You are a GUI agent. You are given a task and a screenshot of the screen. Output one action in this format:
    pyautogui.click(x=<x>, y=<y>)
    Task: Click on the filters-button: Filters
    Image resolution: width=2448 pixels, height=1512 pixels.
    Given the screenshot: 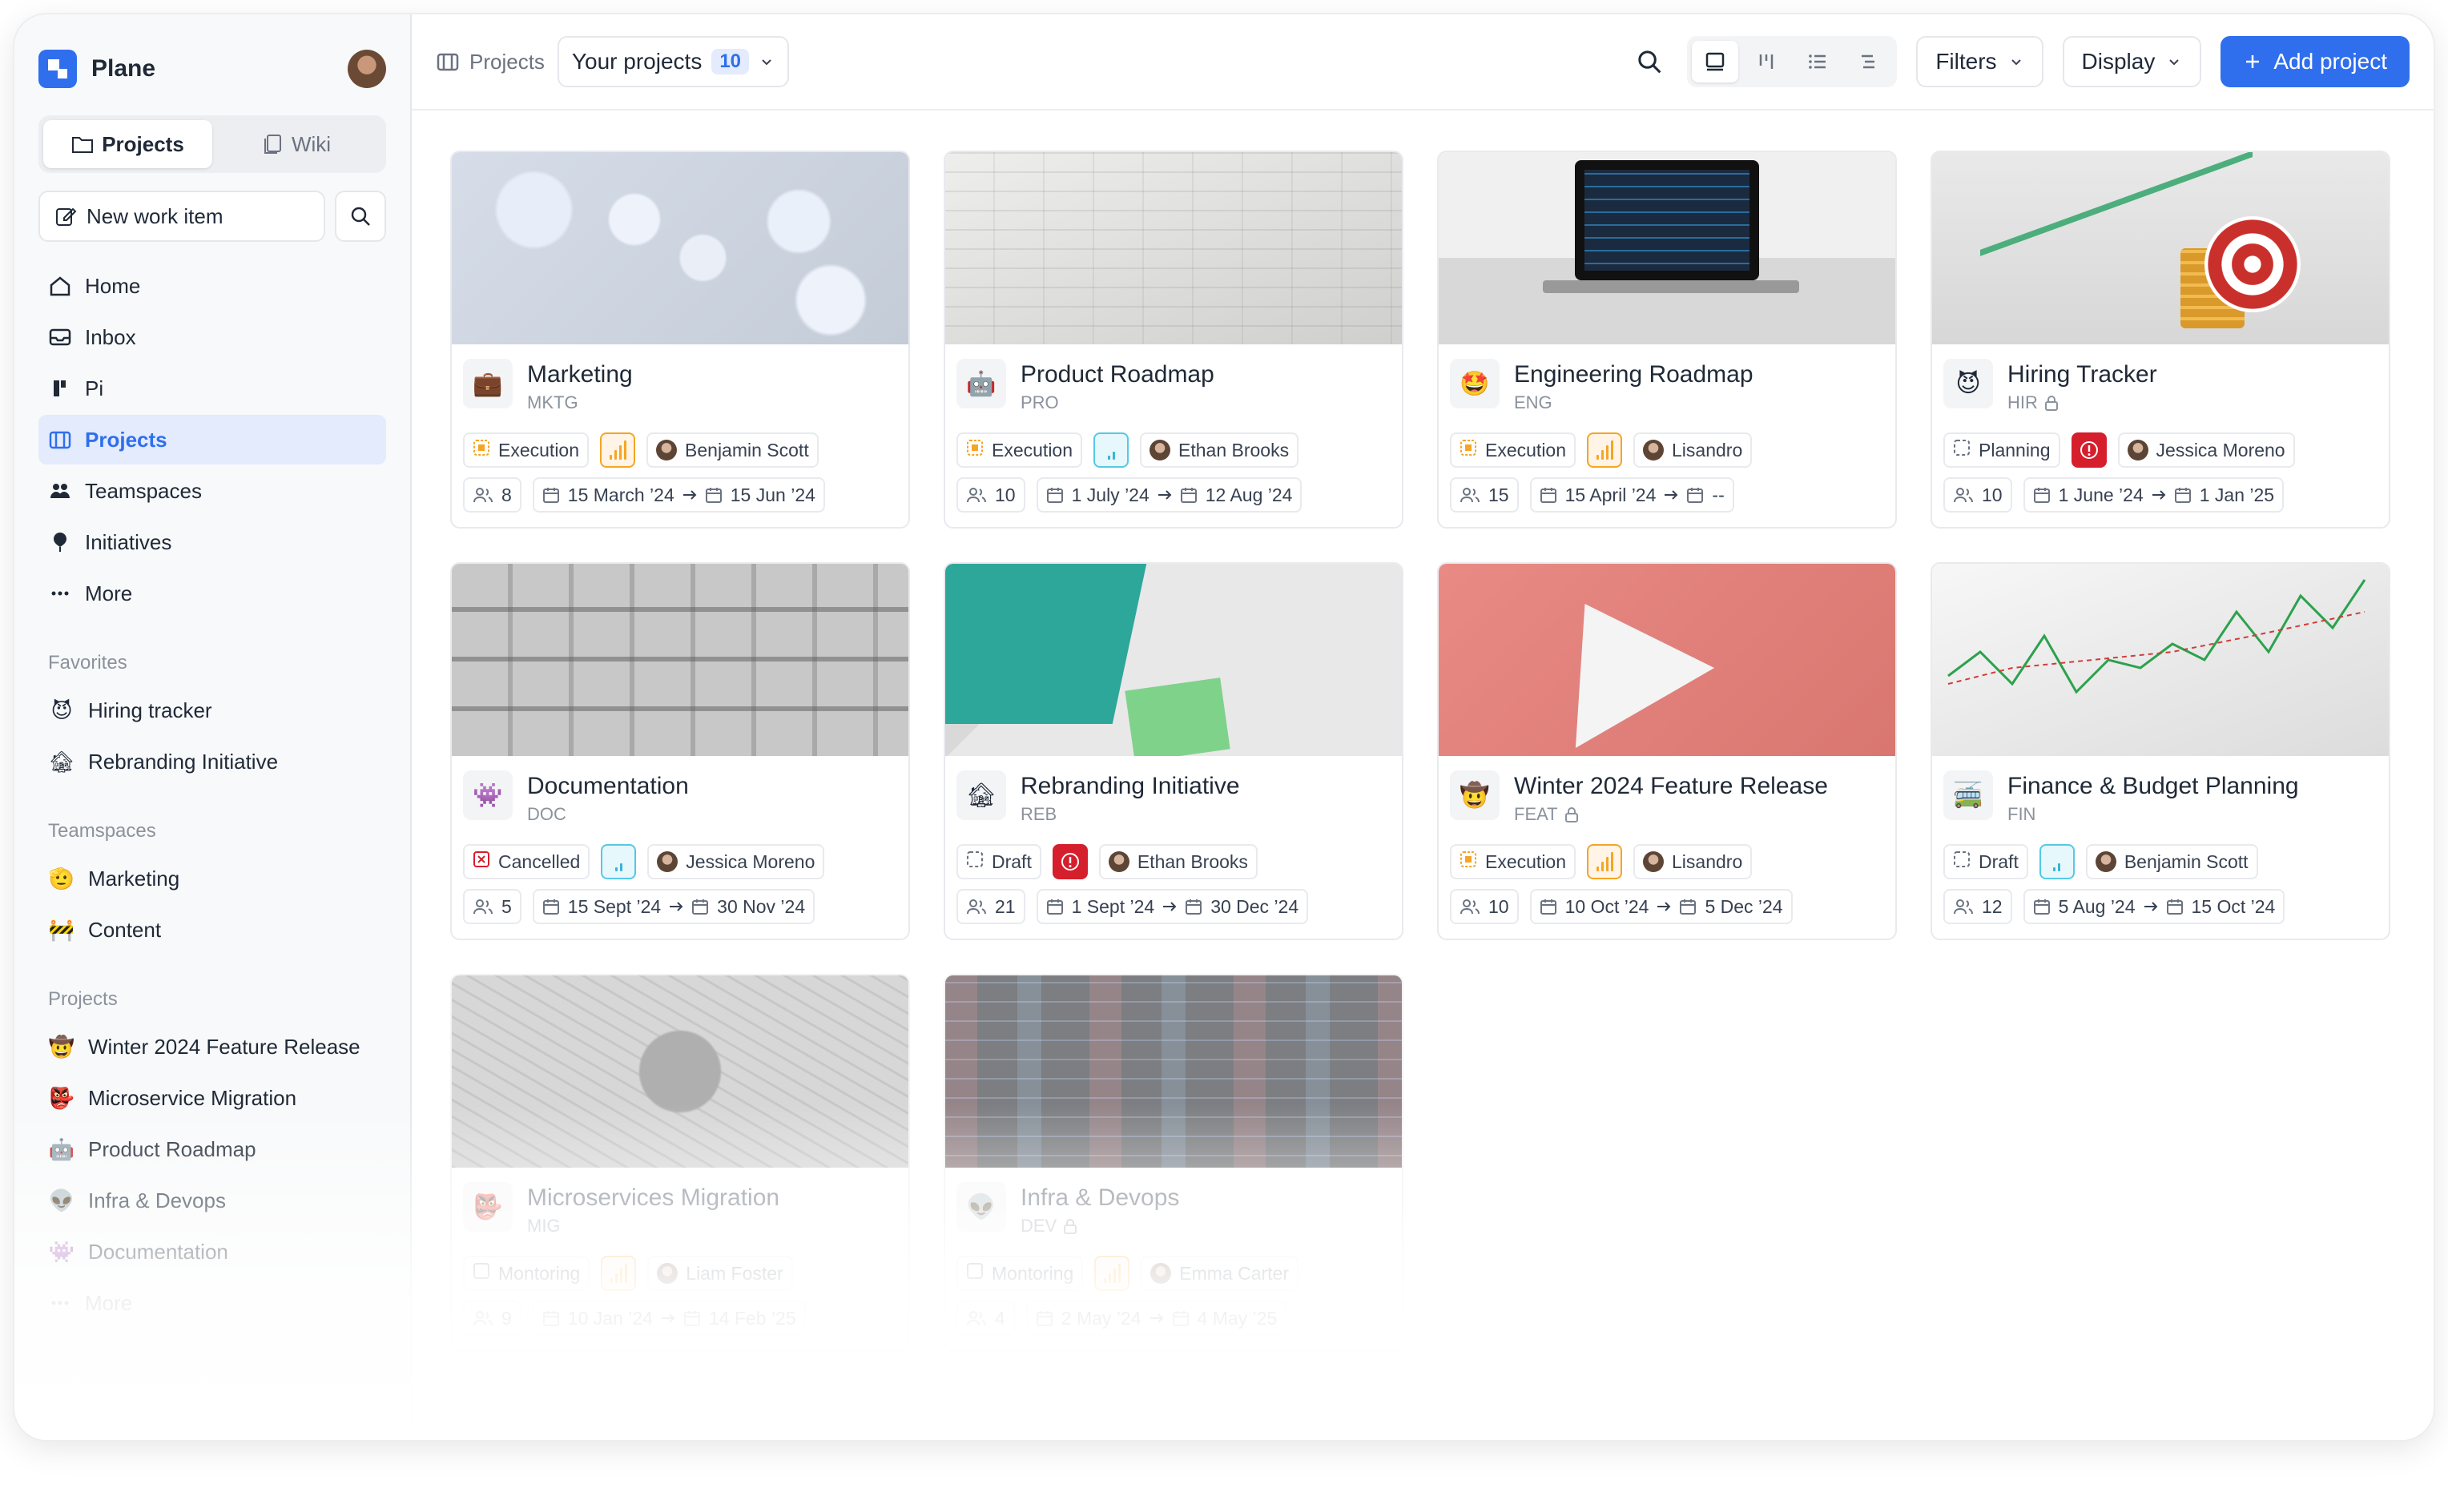 What is the action you would take?
    pyautogui.click(x=1980, y=61)
    